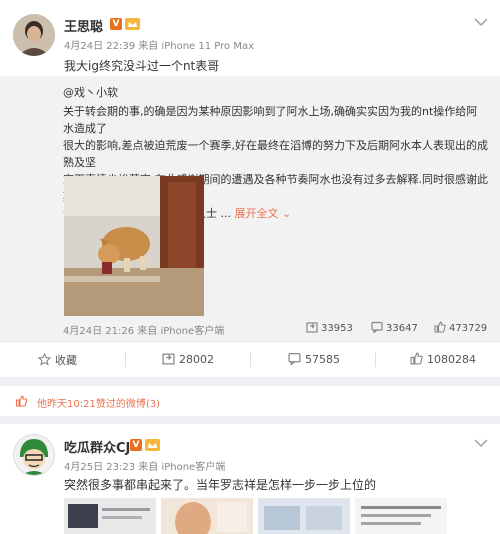  Describe the element at coordinates (285, 213) in the screenshot. I see `chevron-down-icon: ⌄` at that location.